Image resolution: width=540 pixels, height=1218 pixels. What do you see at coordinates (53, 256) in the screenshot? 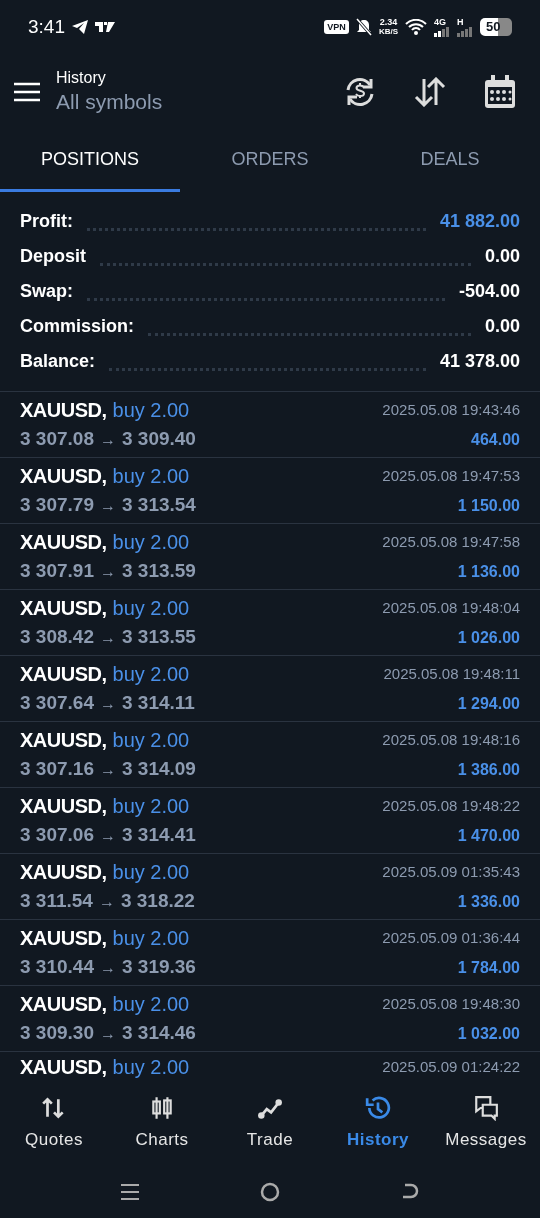
I see `summary-label: Deposit` at bounding box center [53, 256].